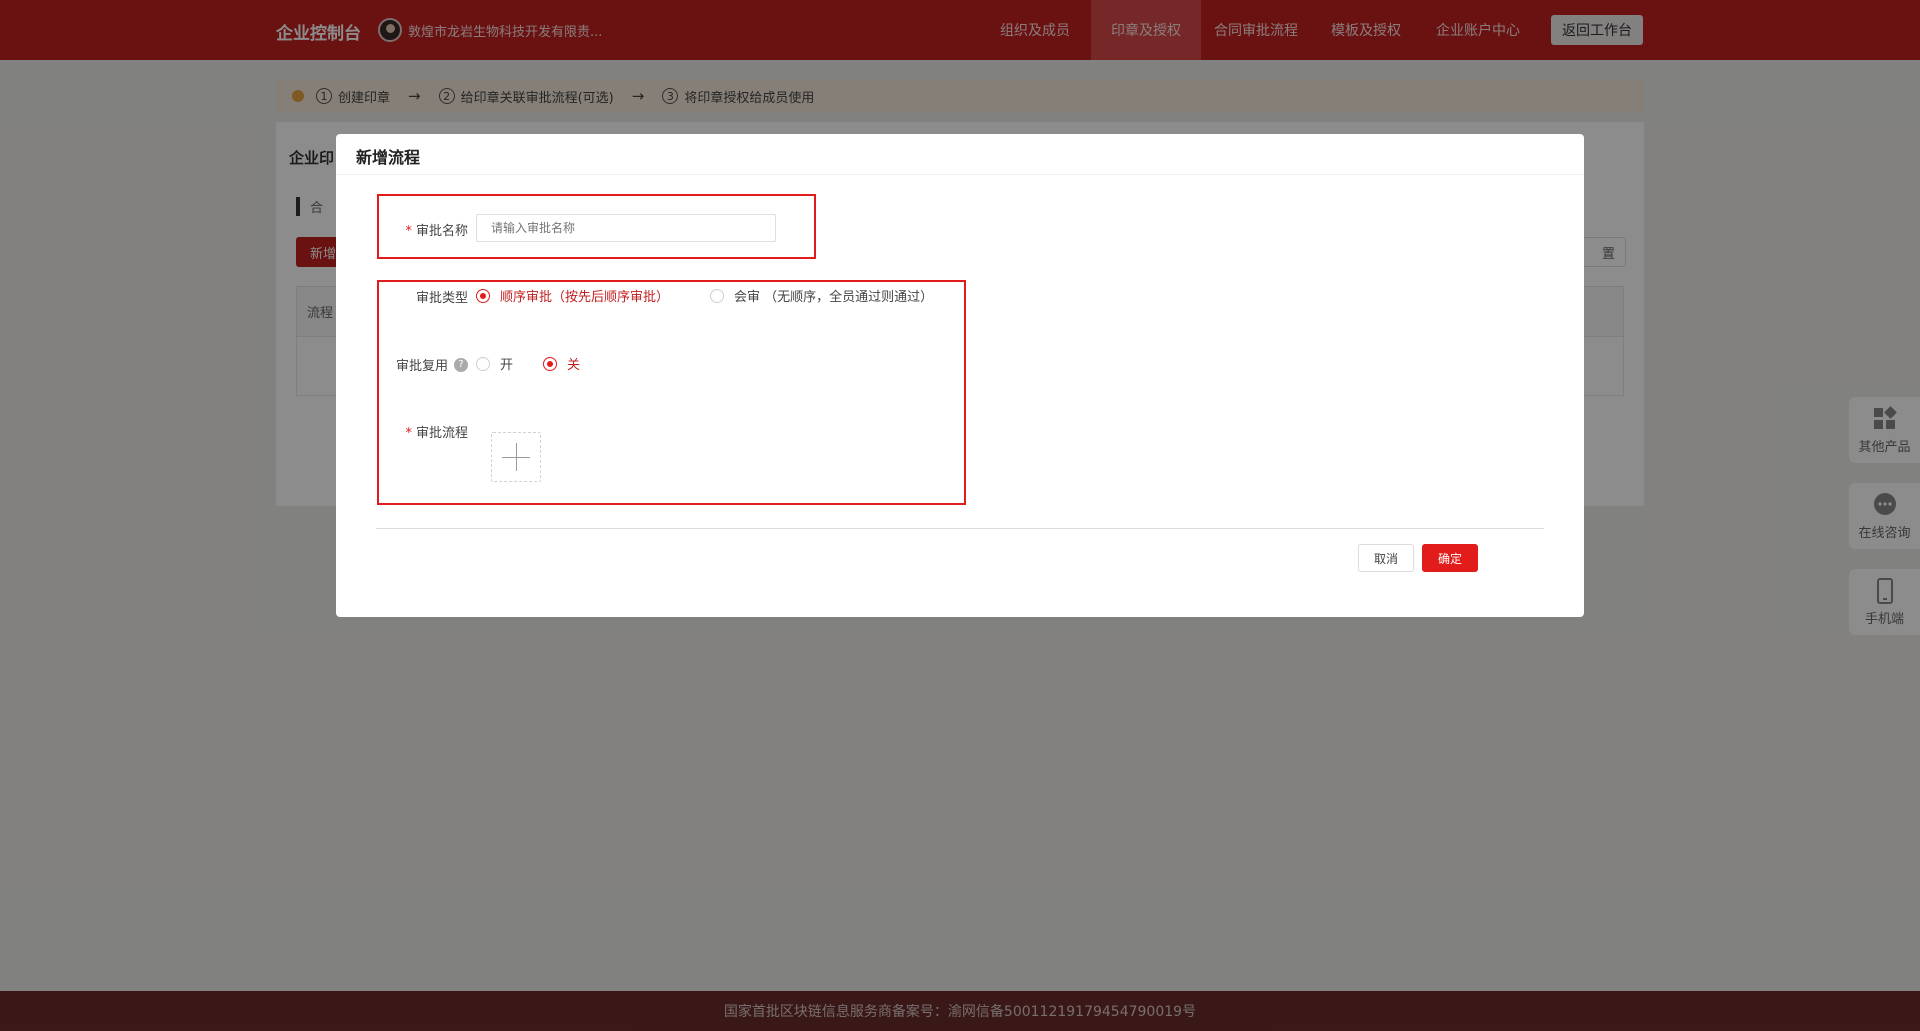  What do you see at coordinates (494, 363) in the screenshot?
I see `radio-reuse-on: 开` at bounding box center [494, 363].